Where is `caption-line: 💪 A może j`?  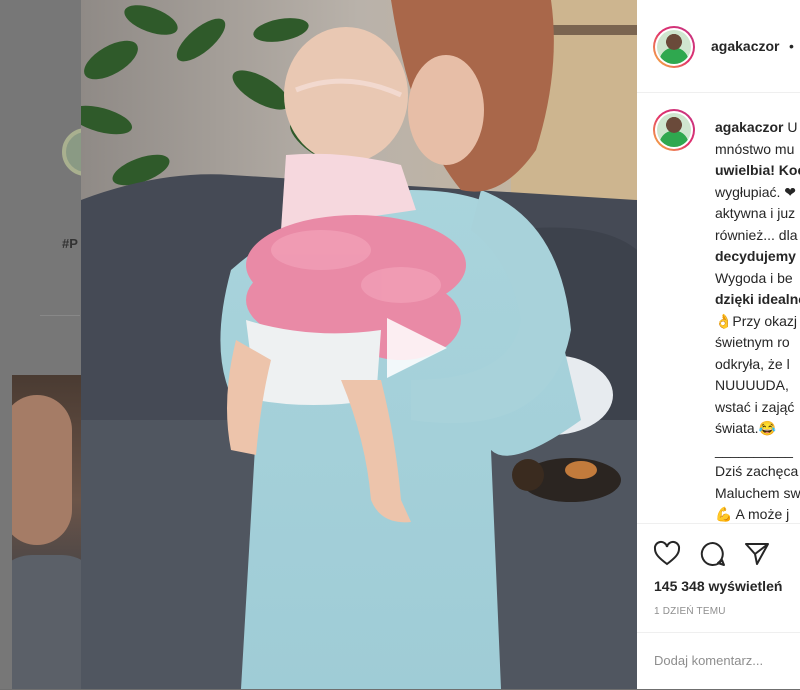 caption-line: 💪 A może j is located at coordinates (757, 513).